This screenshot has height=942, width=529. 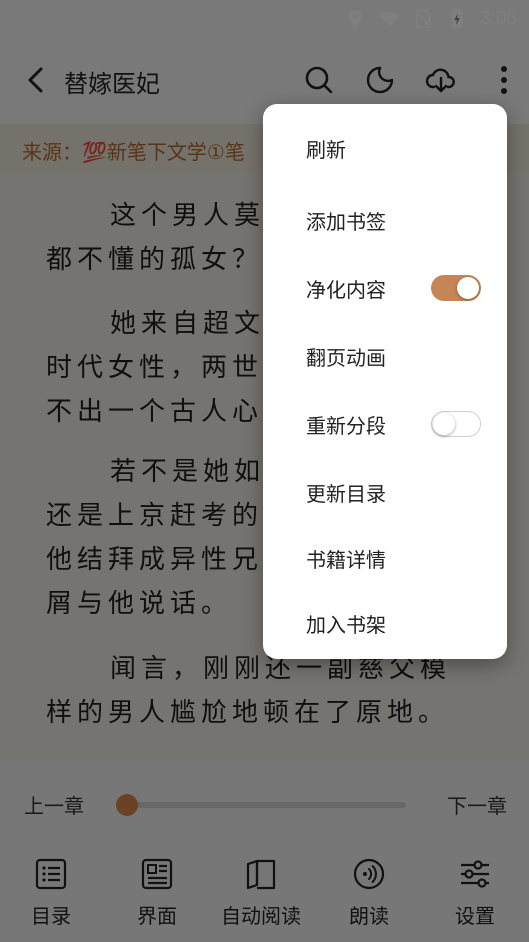 What do you see at coordinates (346, 559) in the screenshot?
I see `menu-item-label: 书籍详情` at bounding box center [346, 559].